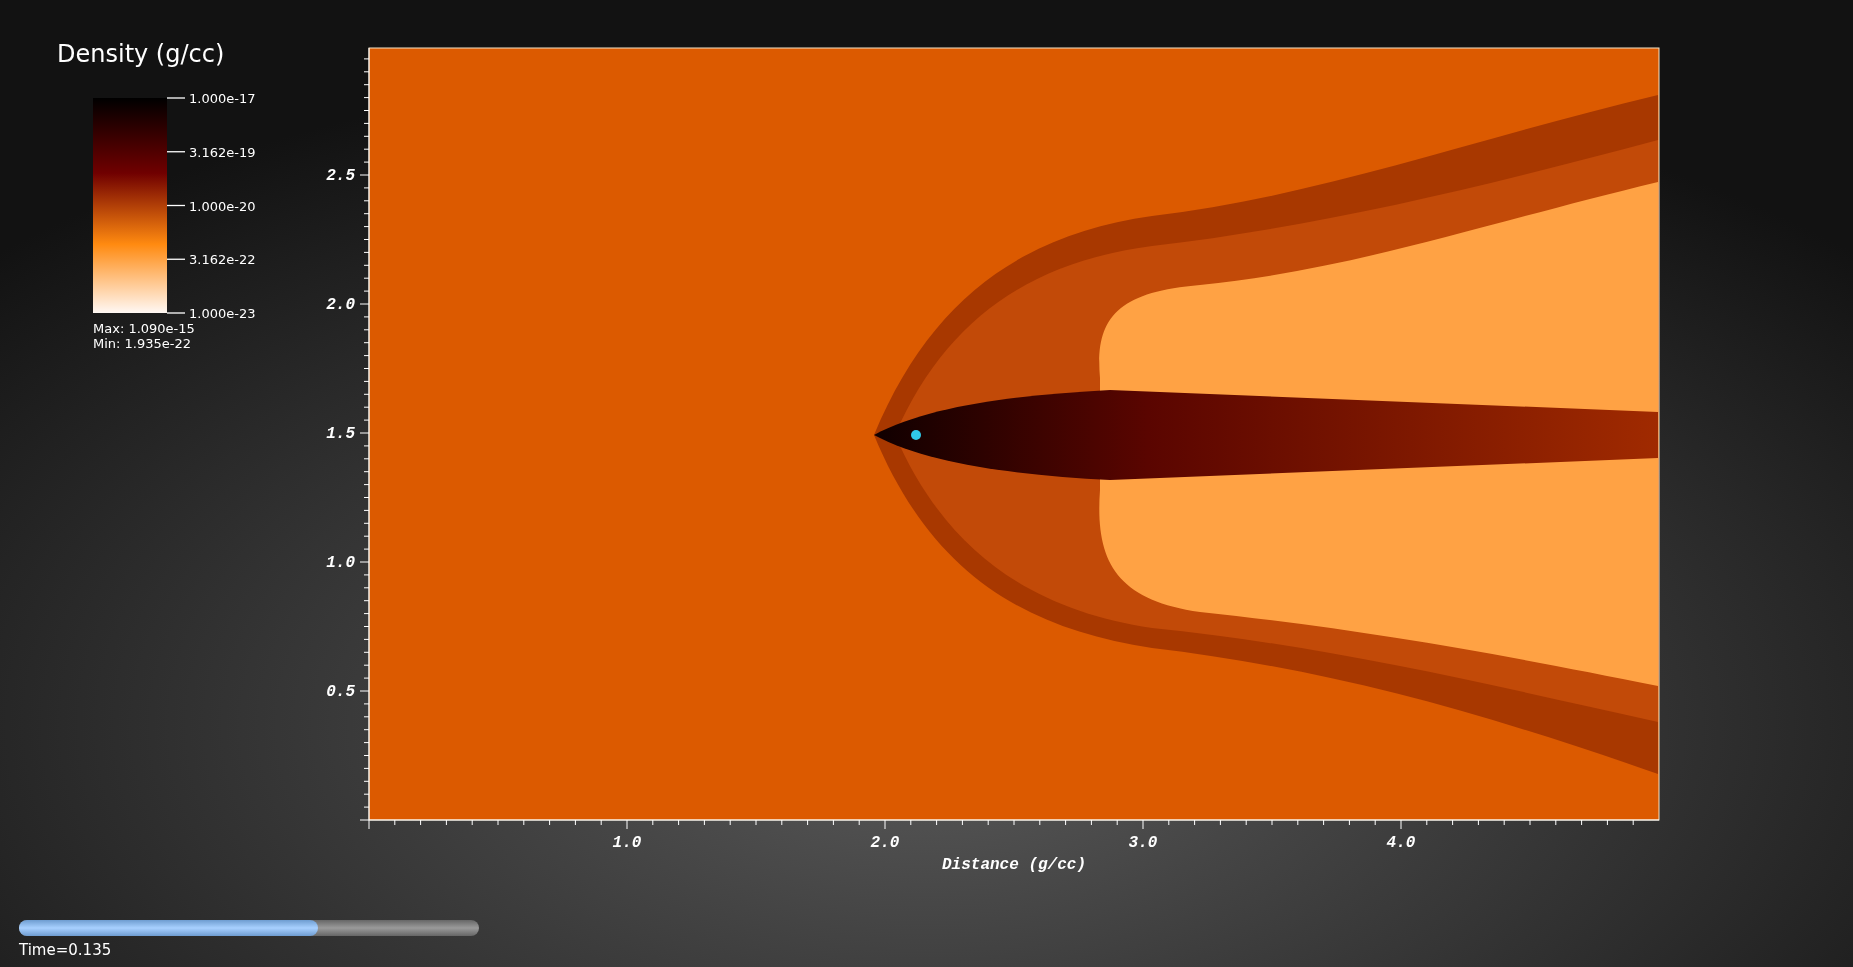  What do you see at coordinates (222, 206) in the screenshot?
I see `legend-label: 1.000e-20` at bounding box center [222, 206].